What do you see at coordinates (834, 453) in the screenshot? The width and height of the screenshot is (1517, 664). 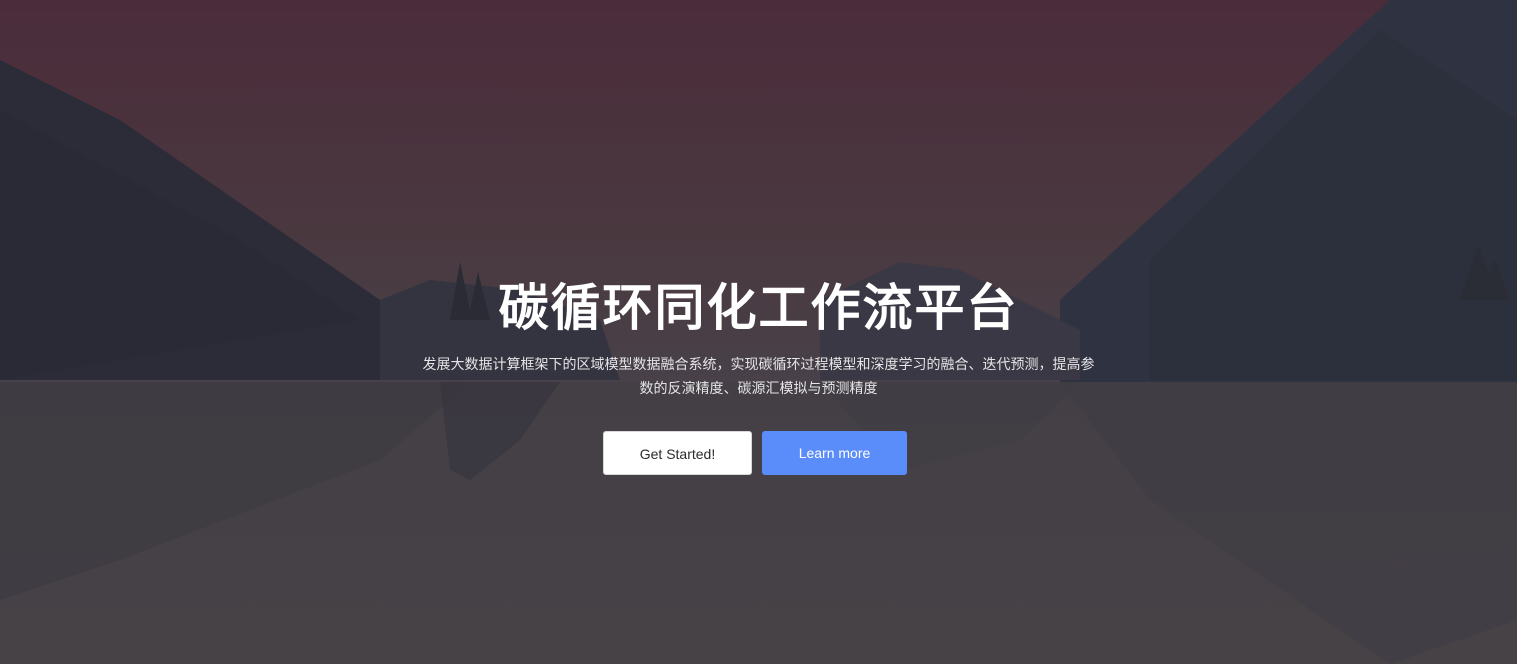 I see `learn-more-button: Learn more` at bounding box center [834, 453].